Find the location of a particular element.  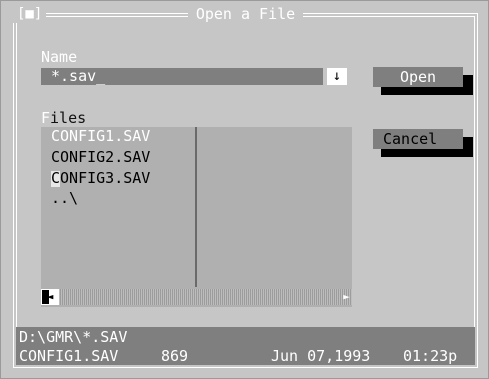

open-button: Open is located at coordinates (418, 77).